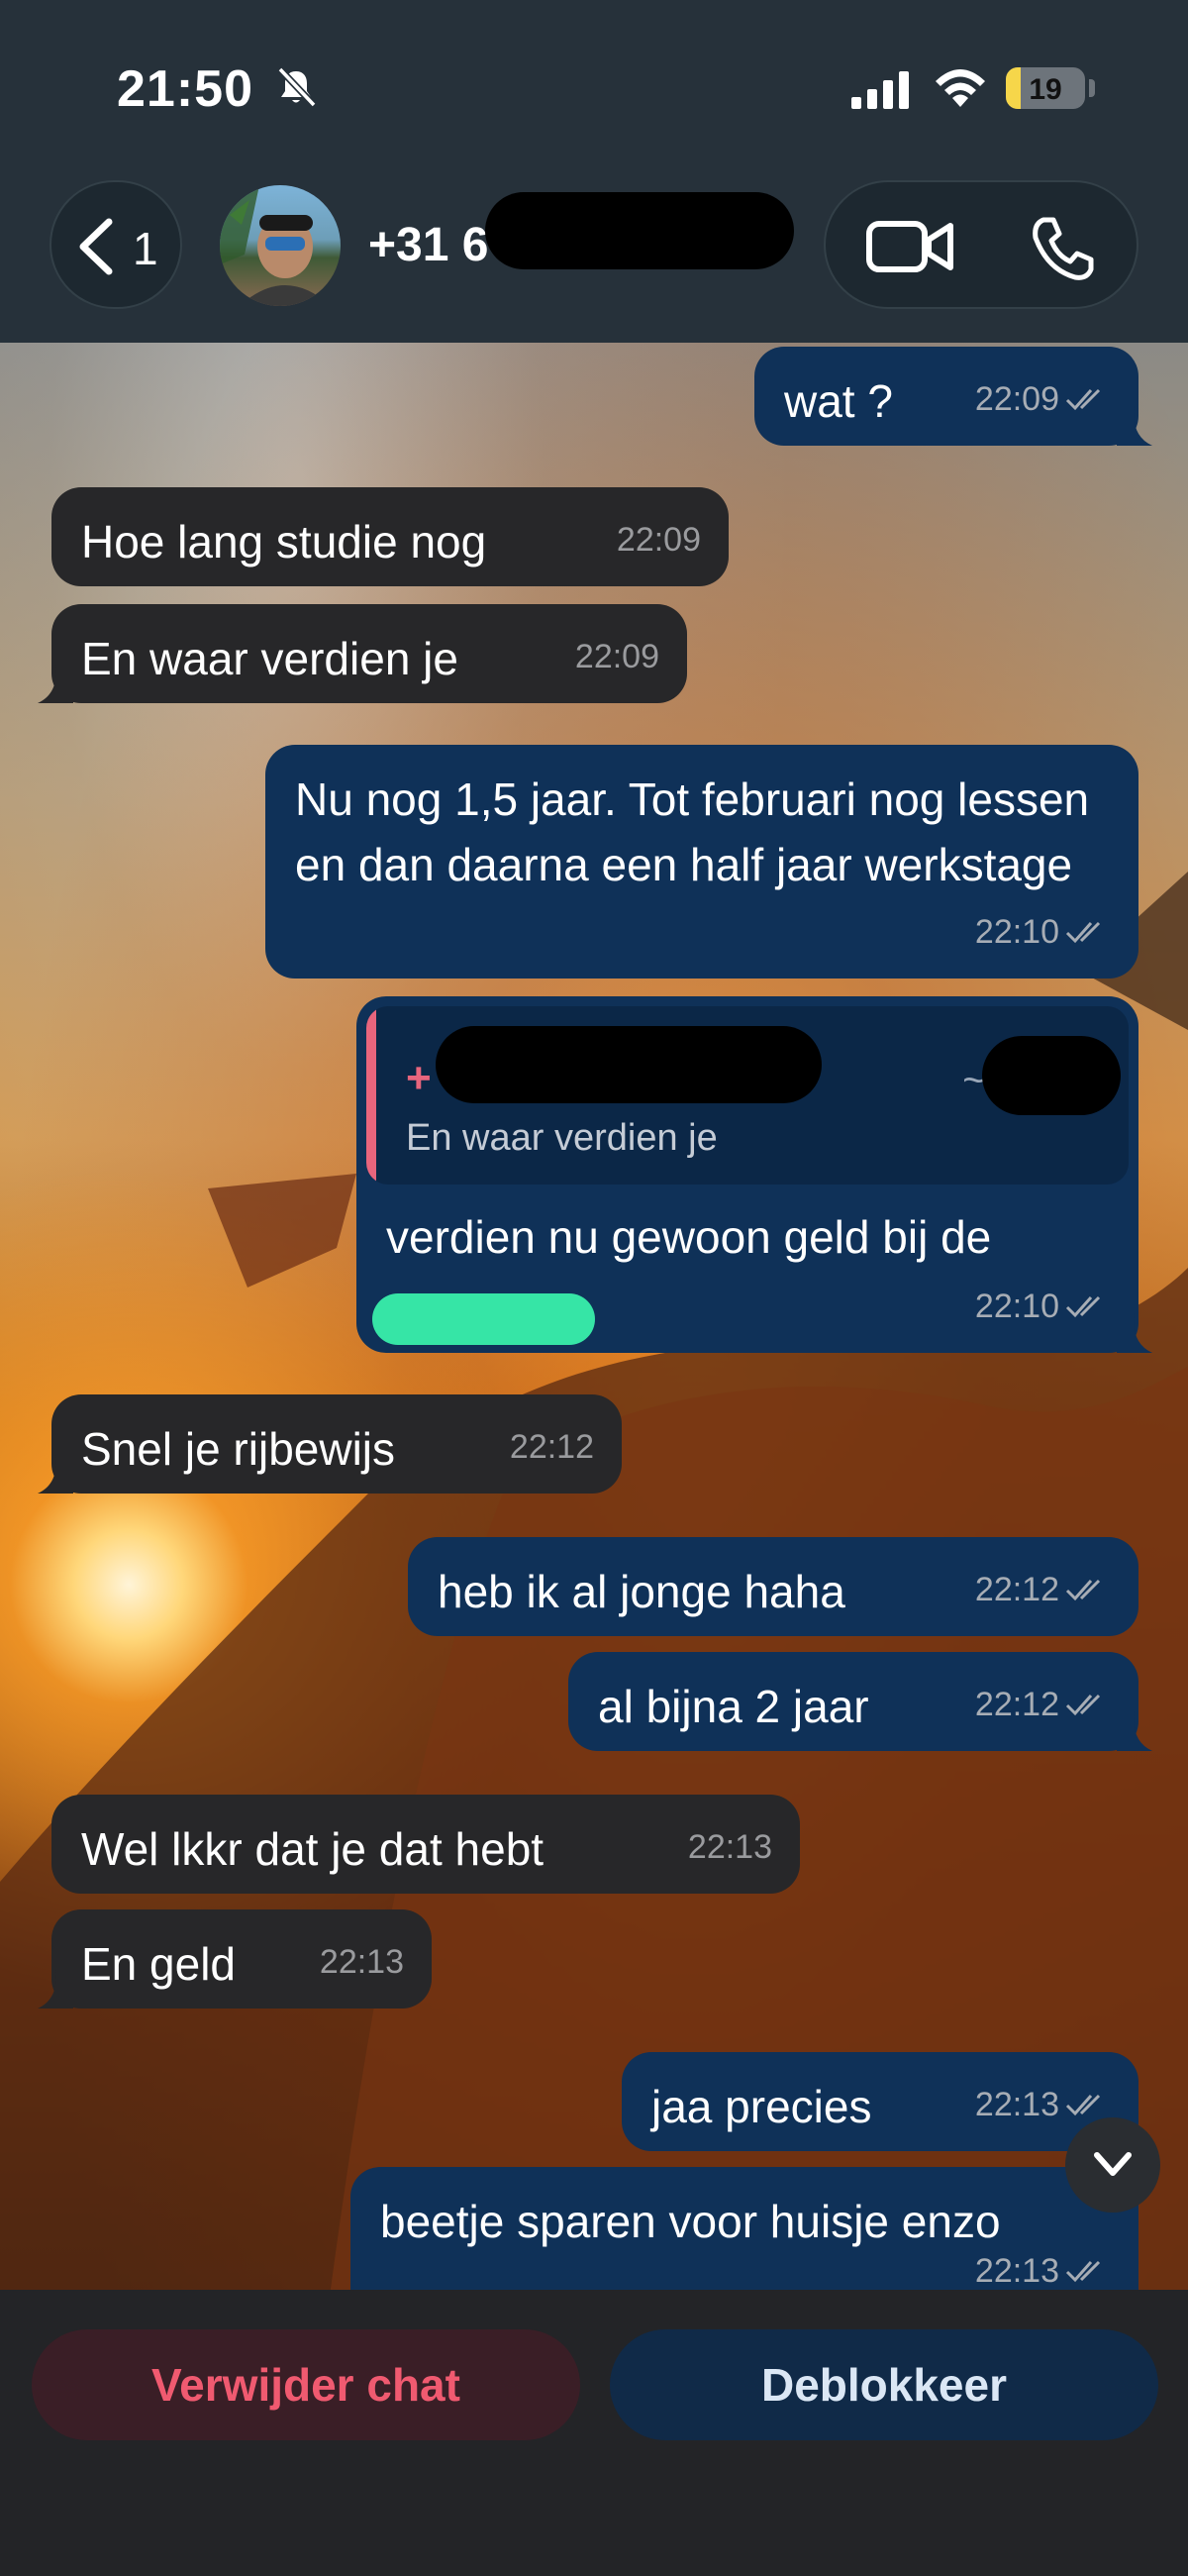  What do you see at coordinates (275, 245) in the screenshot?
I see `avatar-photo` at bounding box center [275, 245].